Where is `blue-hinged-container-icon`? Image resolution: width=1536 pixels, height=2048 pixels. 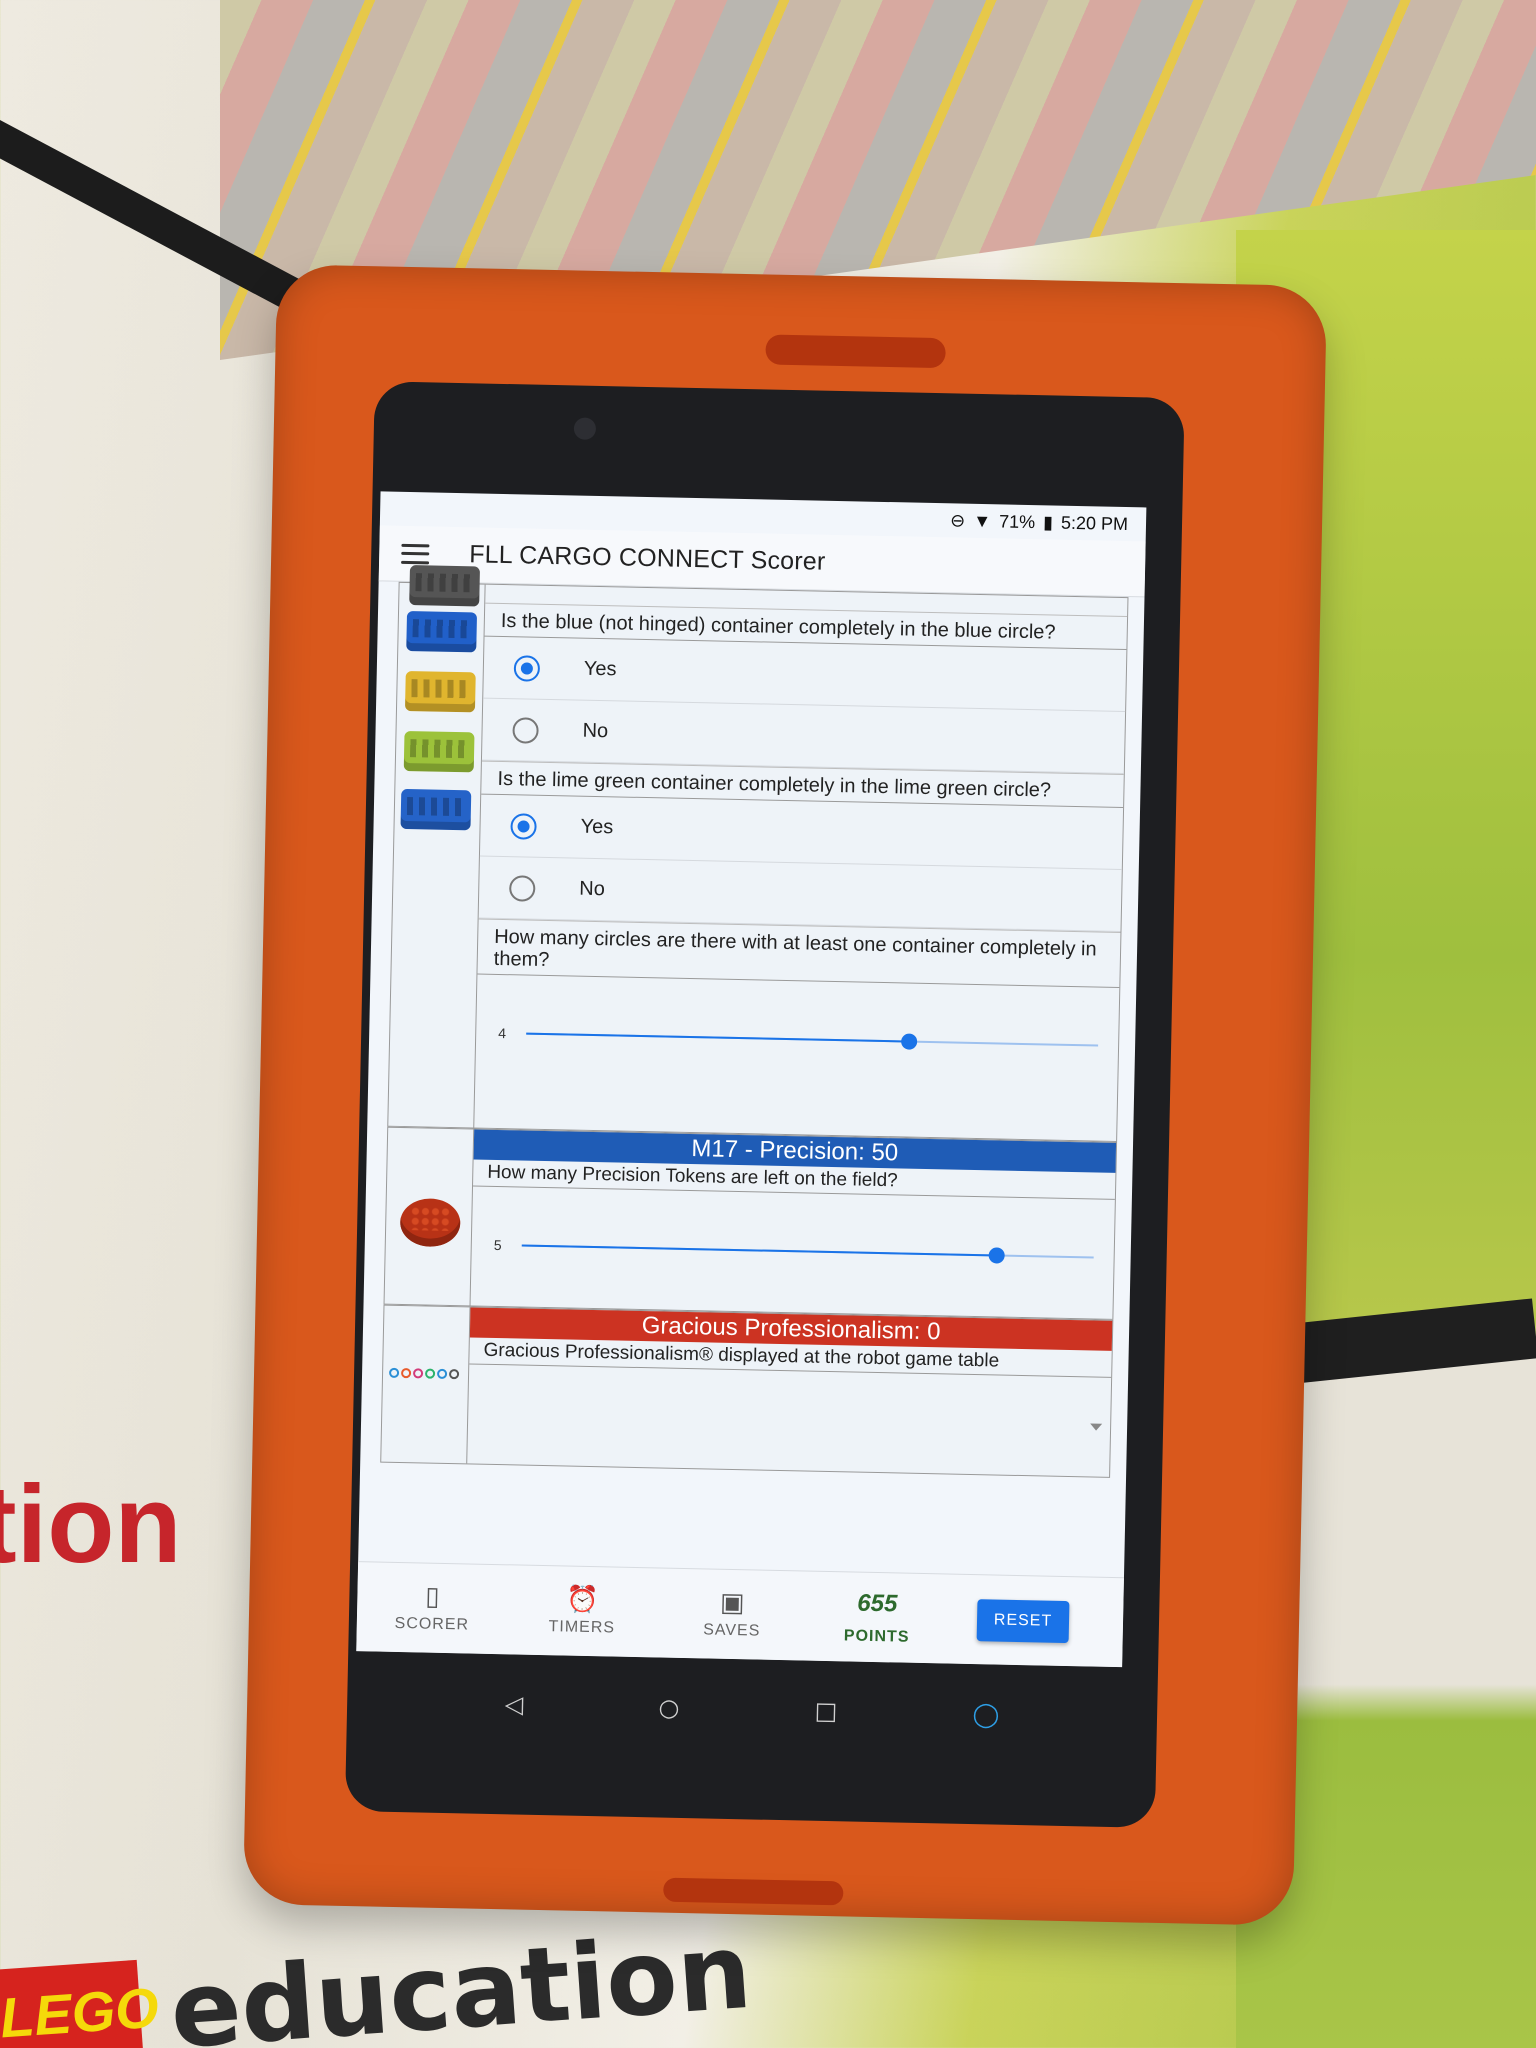 blue-hinged-container-icon is located at coordinates (436, 809).